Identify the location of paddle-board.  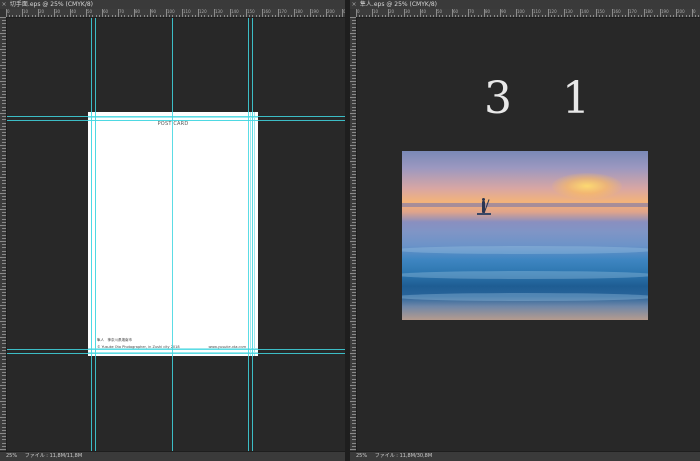
(484, 214).